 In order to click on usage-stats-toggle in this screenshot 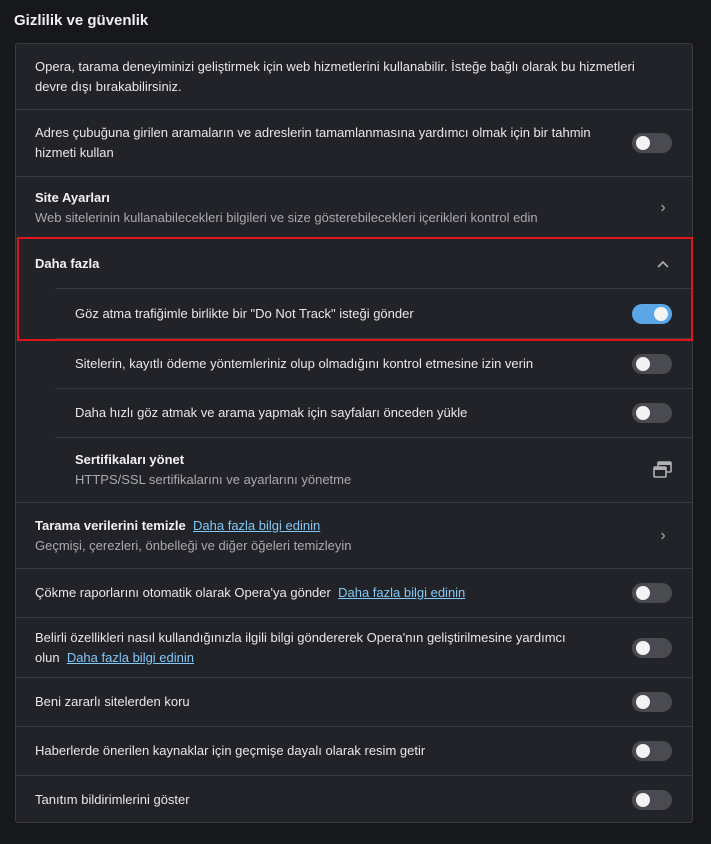, I will do `click(652, 647)`.